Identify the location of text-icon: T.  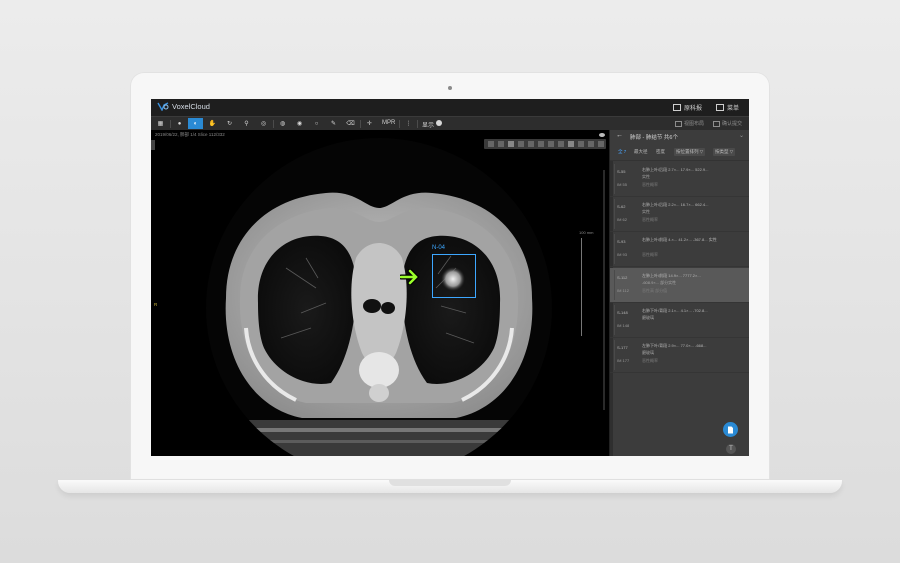
(731, 449).